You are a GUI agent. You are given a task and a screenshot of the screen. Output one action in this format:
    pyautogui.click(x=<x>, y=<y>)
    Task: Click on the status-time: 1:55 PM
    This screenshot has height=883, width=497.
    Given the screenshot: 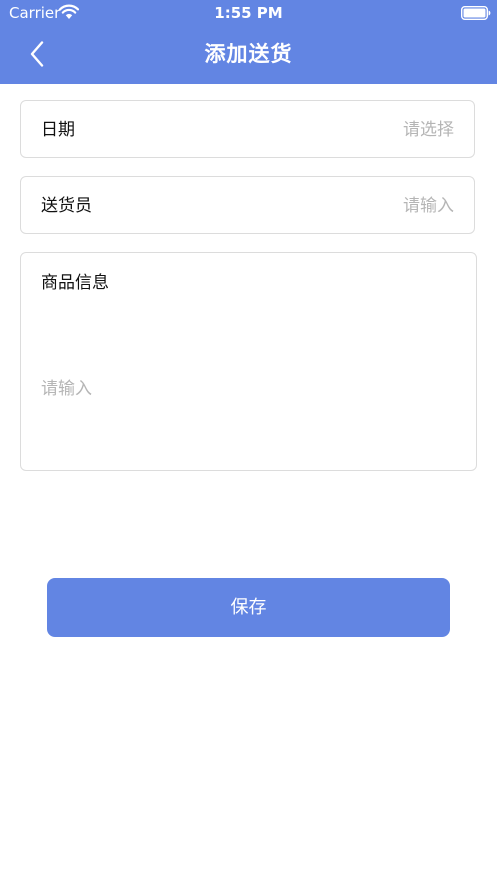 What is the action you would take?
    pyautogui.click(x=248, y=13)
    